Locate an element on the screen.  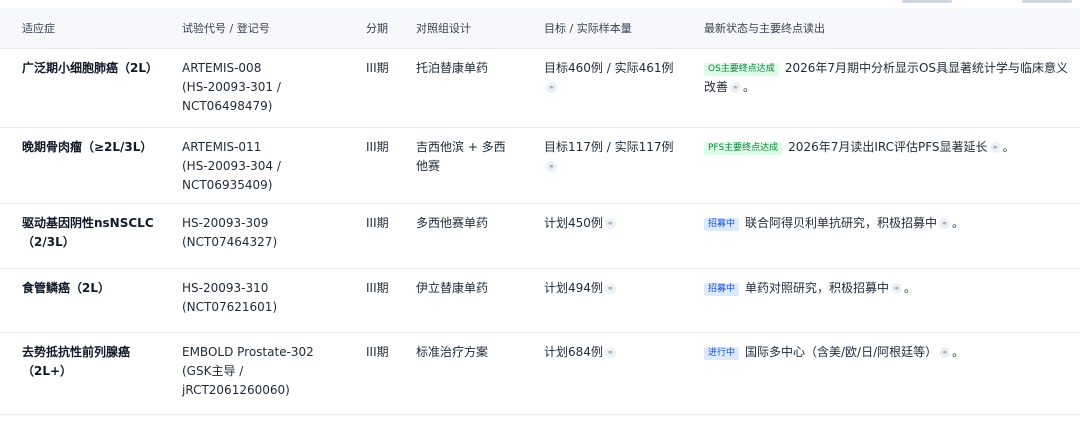
sample-text: 目标117例 / 实际117例 is located at coordinates (609, 146).